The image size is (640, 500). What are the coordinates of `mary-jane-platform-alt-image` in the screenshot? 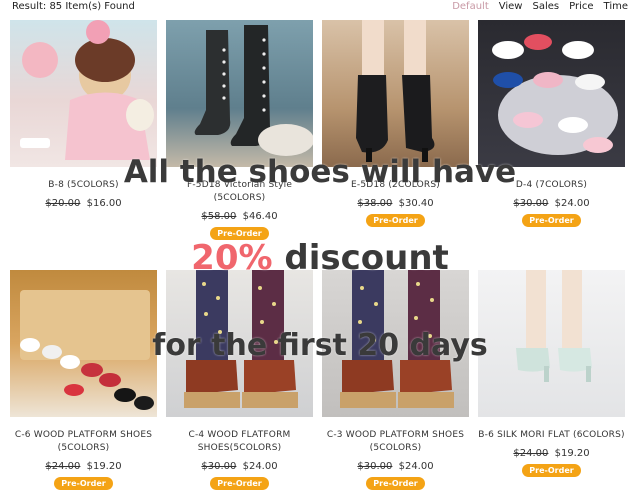 It's located at (397, 339).